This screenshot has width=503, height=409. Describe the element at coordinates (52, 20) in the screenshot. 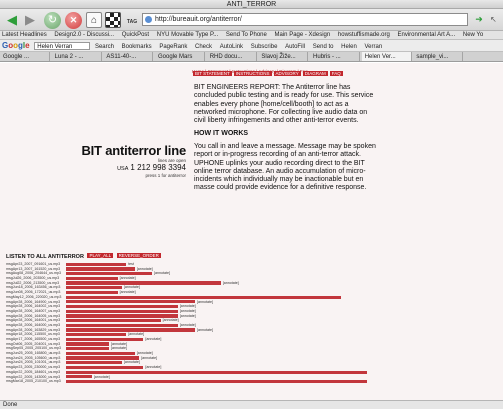

I see `reload-icon: ↻` at that location.